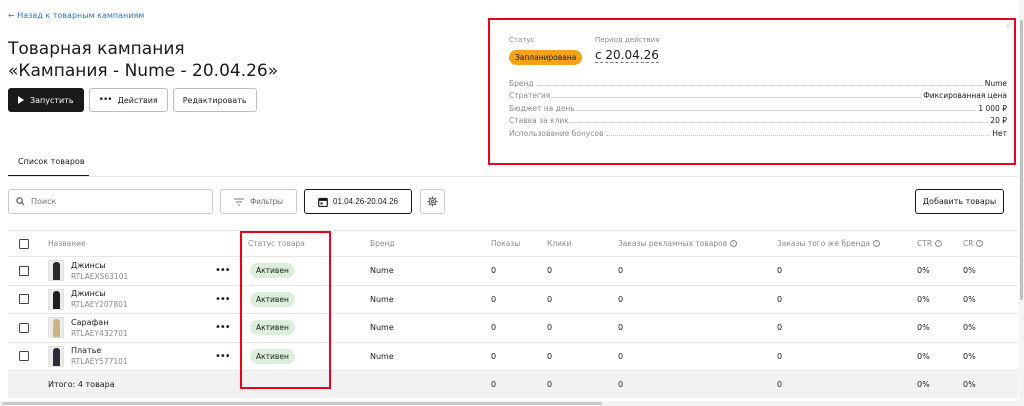  I want to click on page-title-line-1: Товарная кампания, so click(96, 49).